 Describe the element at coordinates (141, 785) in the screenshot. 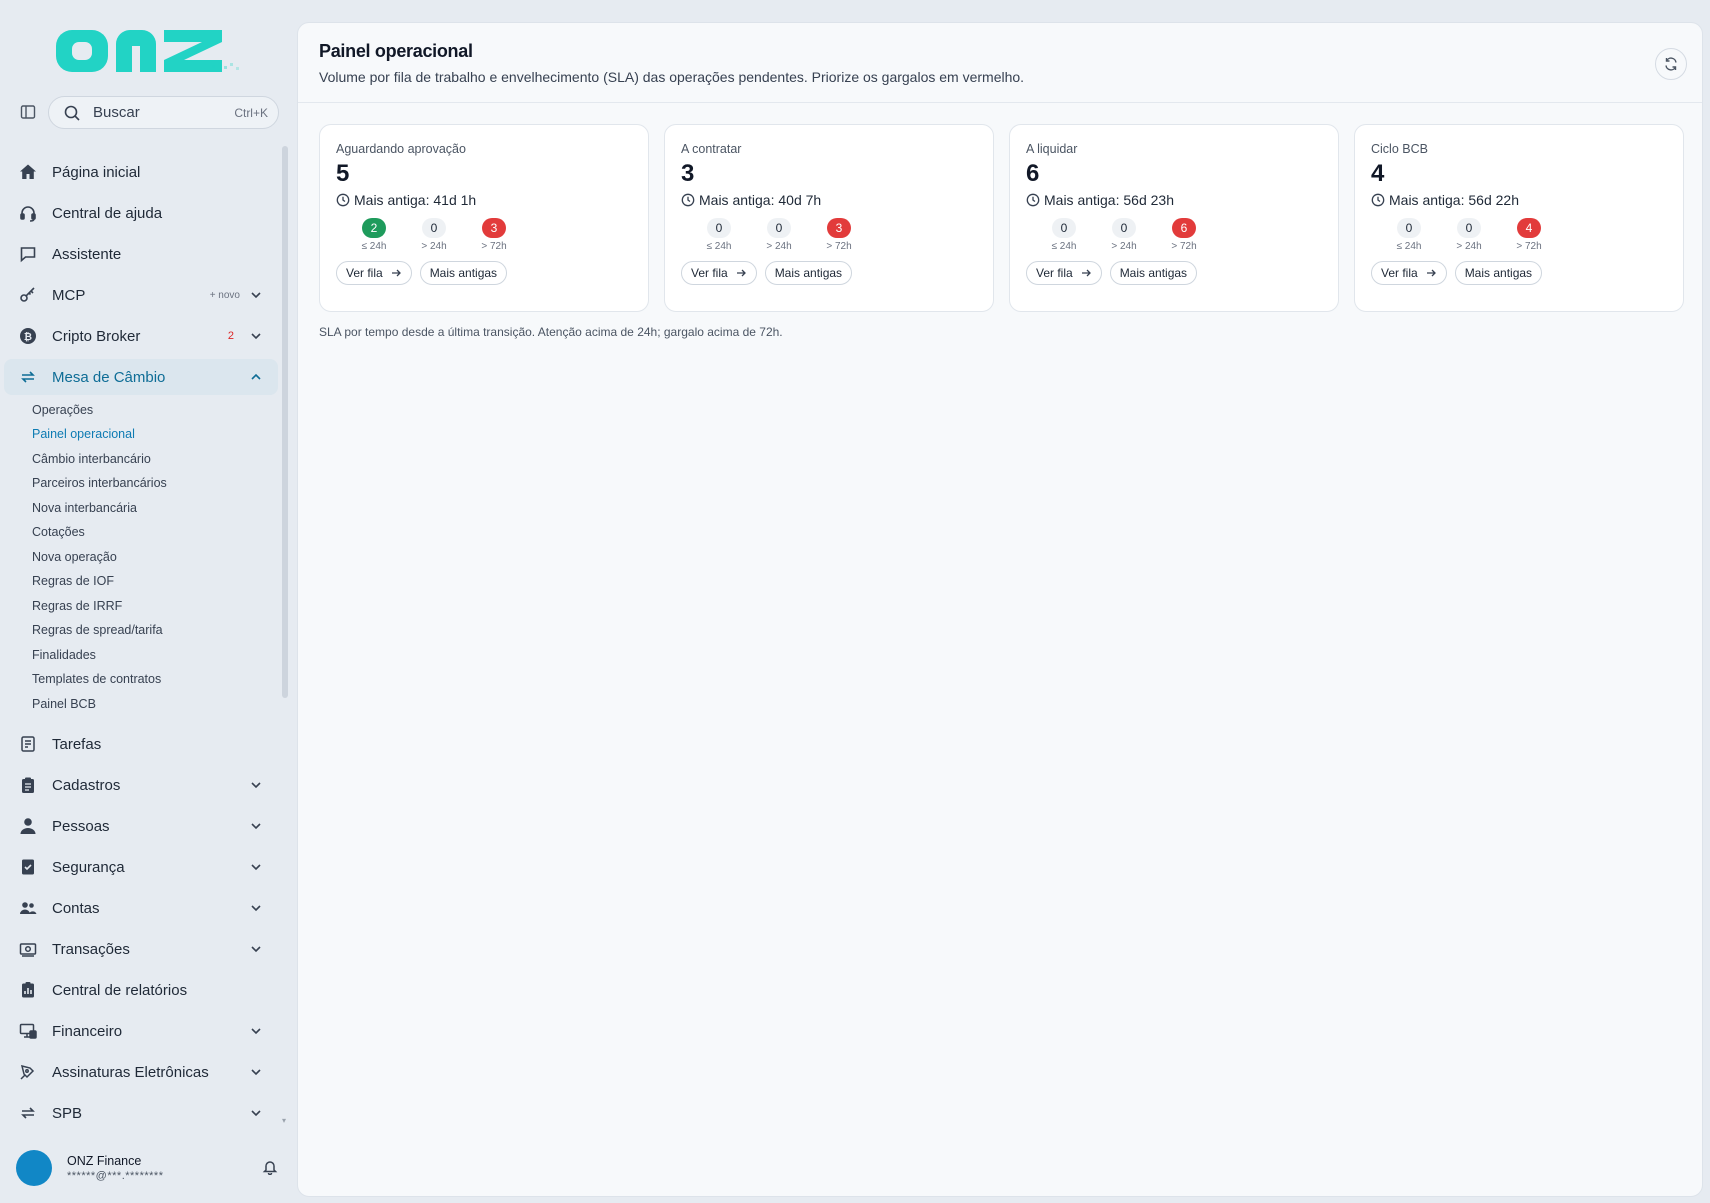

I see `nav-item-cadastros: Cadastros` at that location.